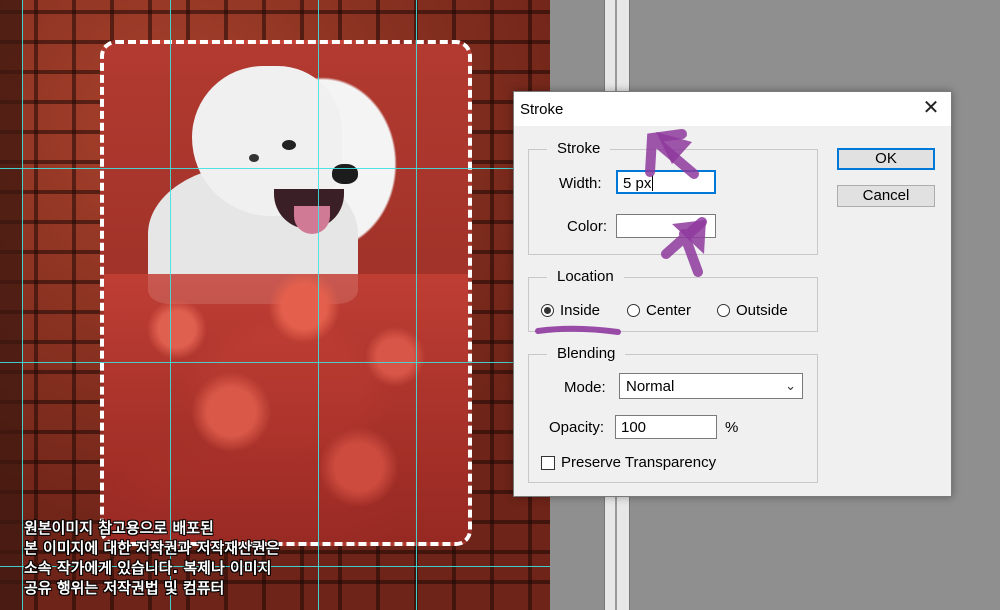 This screenshot has height=610, width=1000. What do you see at coordinates (585, 277) in the screenshot?
I see `location-group-legend: Location` at bounding box center [585, 277].